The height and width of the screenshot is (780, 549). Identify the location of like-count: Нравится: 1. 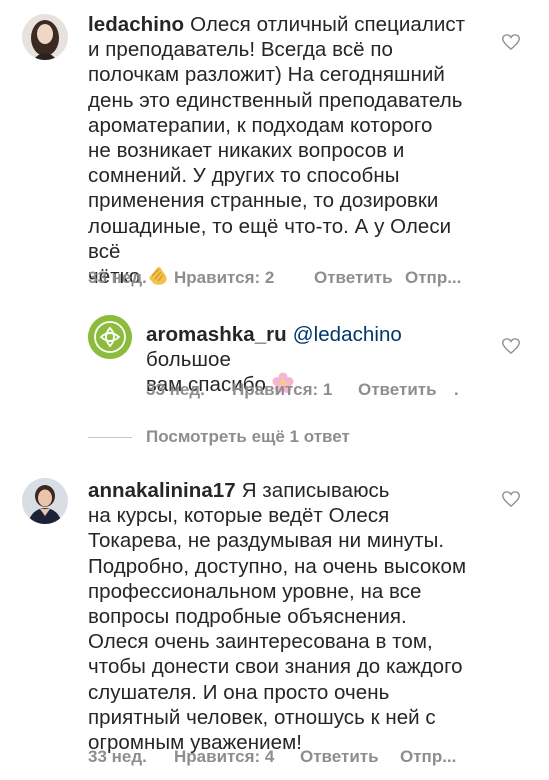
(295, 390).